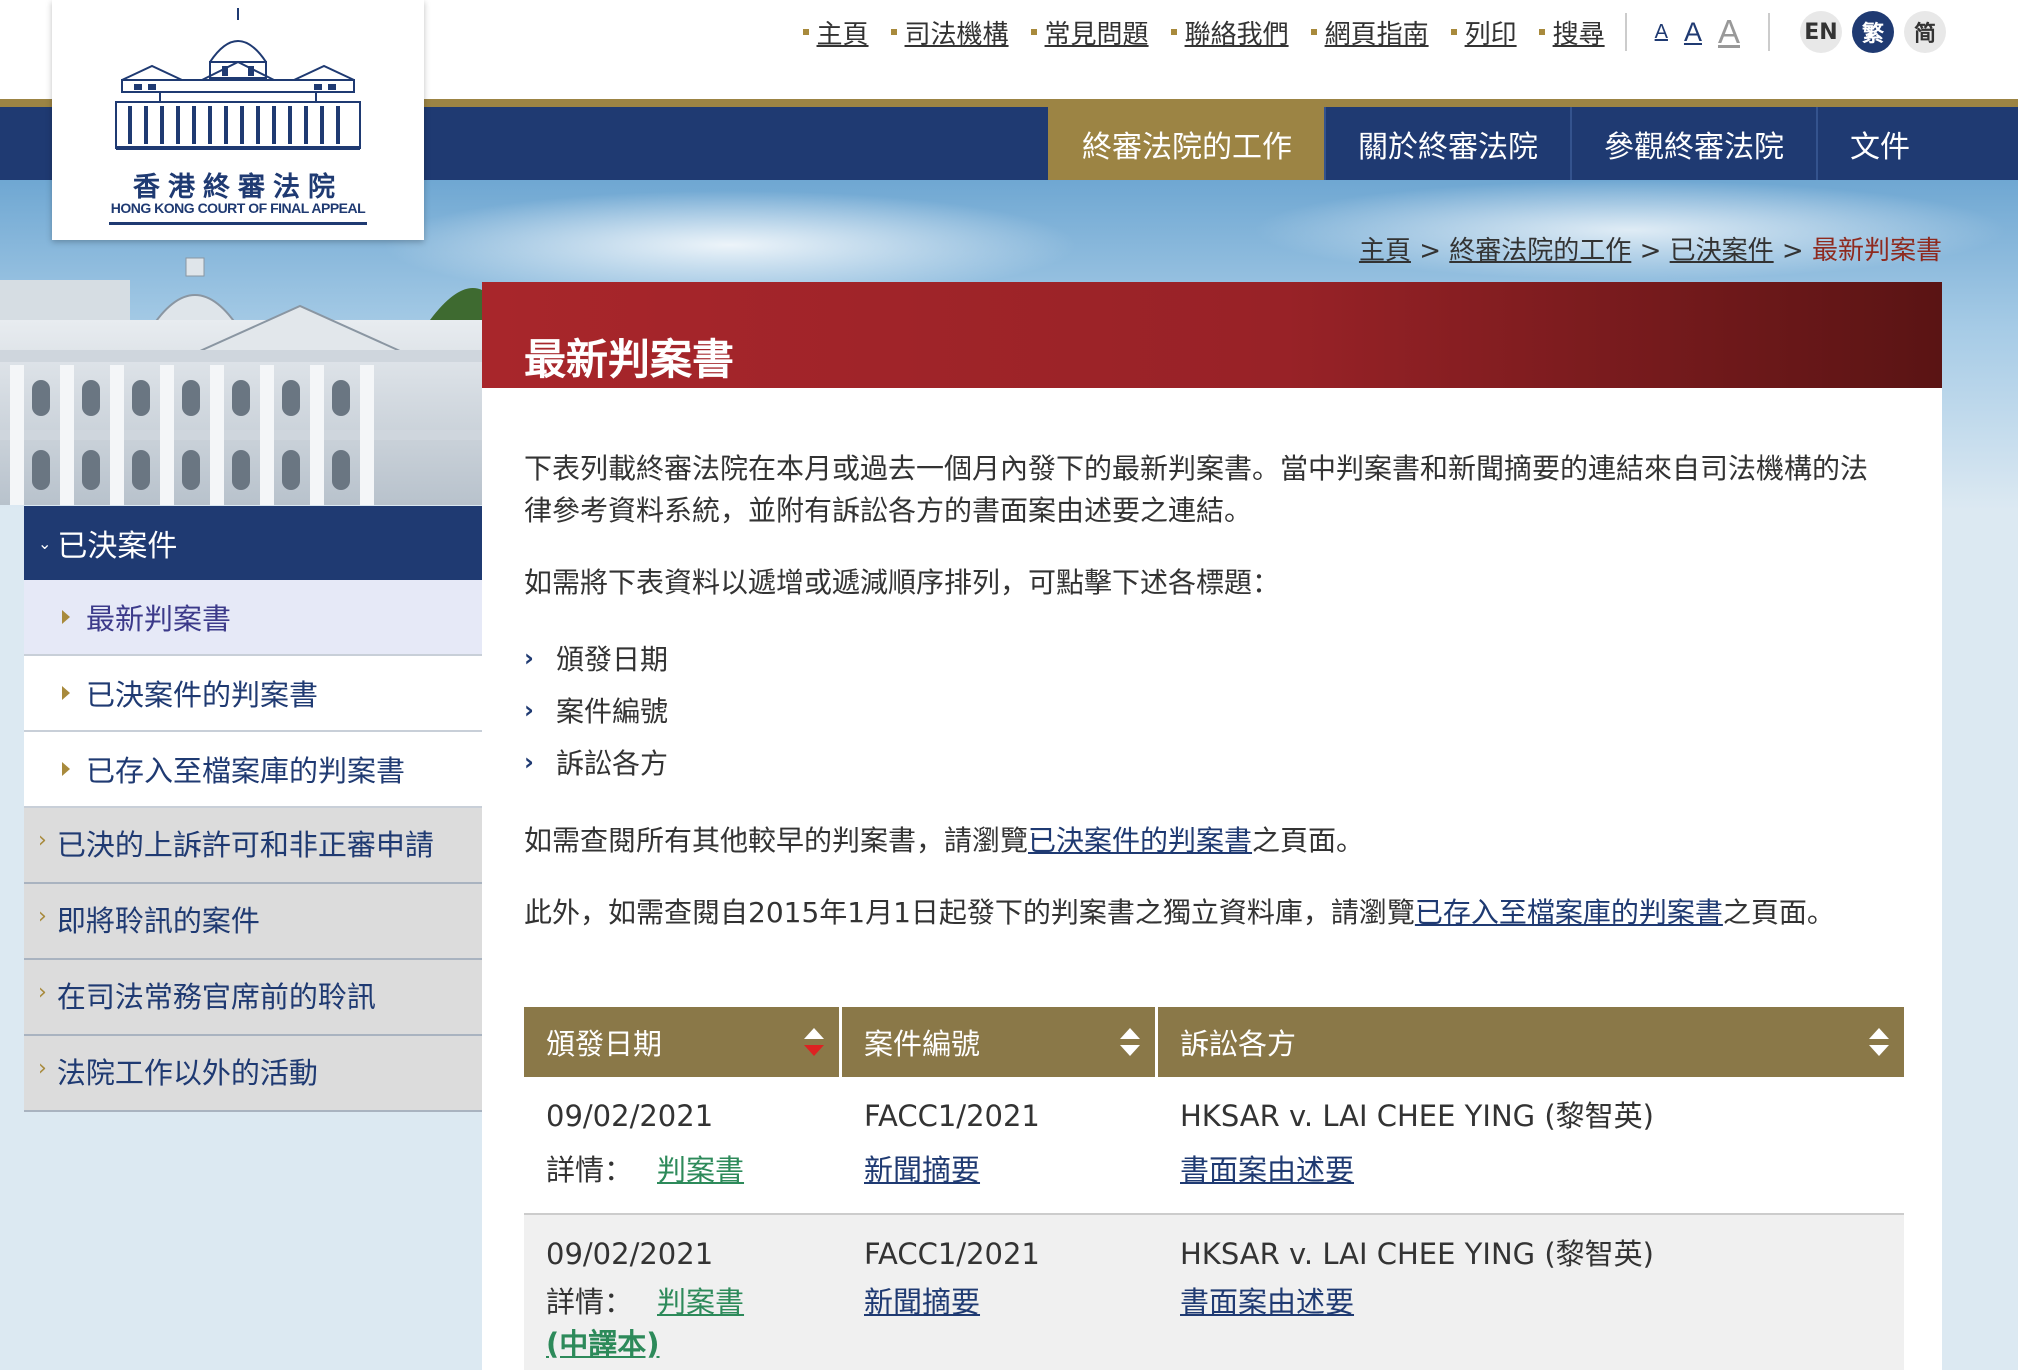 The height and width of the screenshot is (1370, 2018). What do you see at coordinates (1531, 1296) in the screenshot?
I see `cell-parties: HKSAR v. LAI CHEE YING (黎智英) 書面案由述要` at bounding box center [1531, 1296].